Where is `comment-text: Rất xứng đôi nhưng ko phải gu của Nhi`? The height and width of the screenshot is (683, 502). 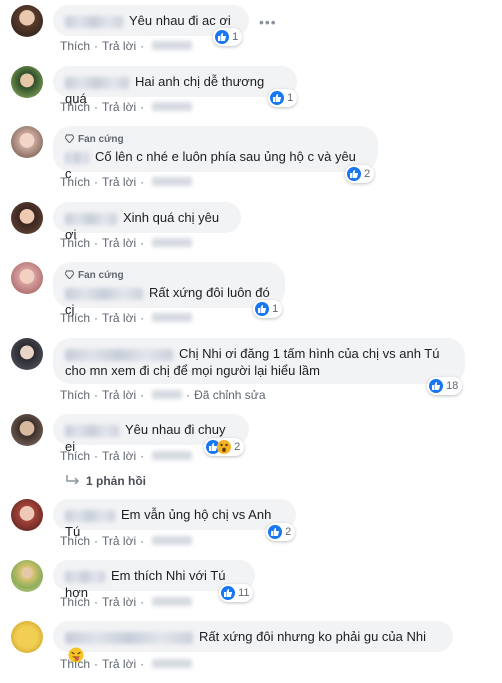
comment-text: Rất xứng đôi nhưng ko phải gu của Nhi is located at coordinates (312, 636).